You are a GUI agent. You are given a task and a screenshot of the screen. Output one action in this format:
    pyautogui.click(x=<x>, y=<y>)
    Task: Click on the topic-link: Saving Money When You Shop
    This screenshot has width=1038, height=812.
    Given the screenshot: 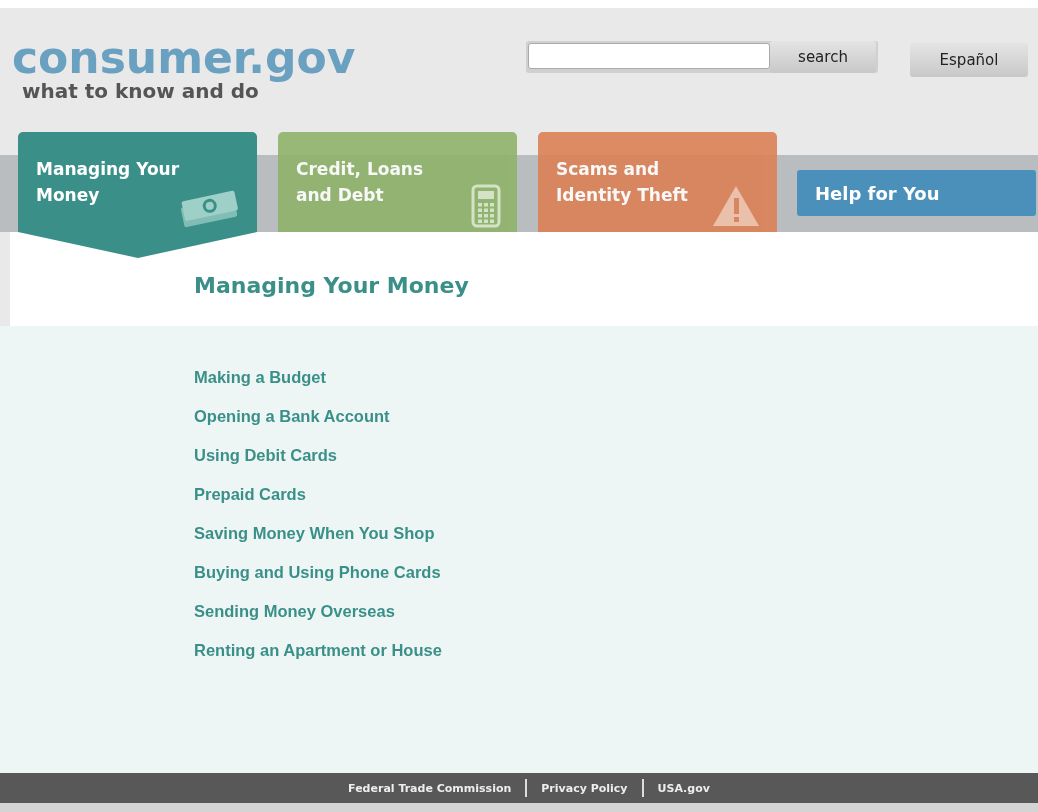 What is the action you would take?
    pyautogui.click(x=314, y=533)
    